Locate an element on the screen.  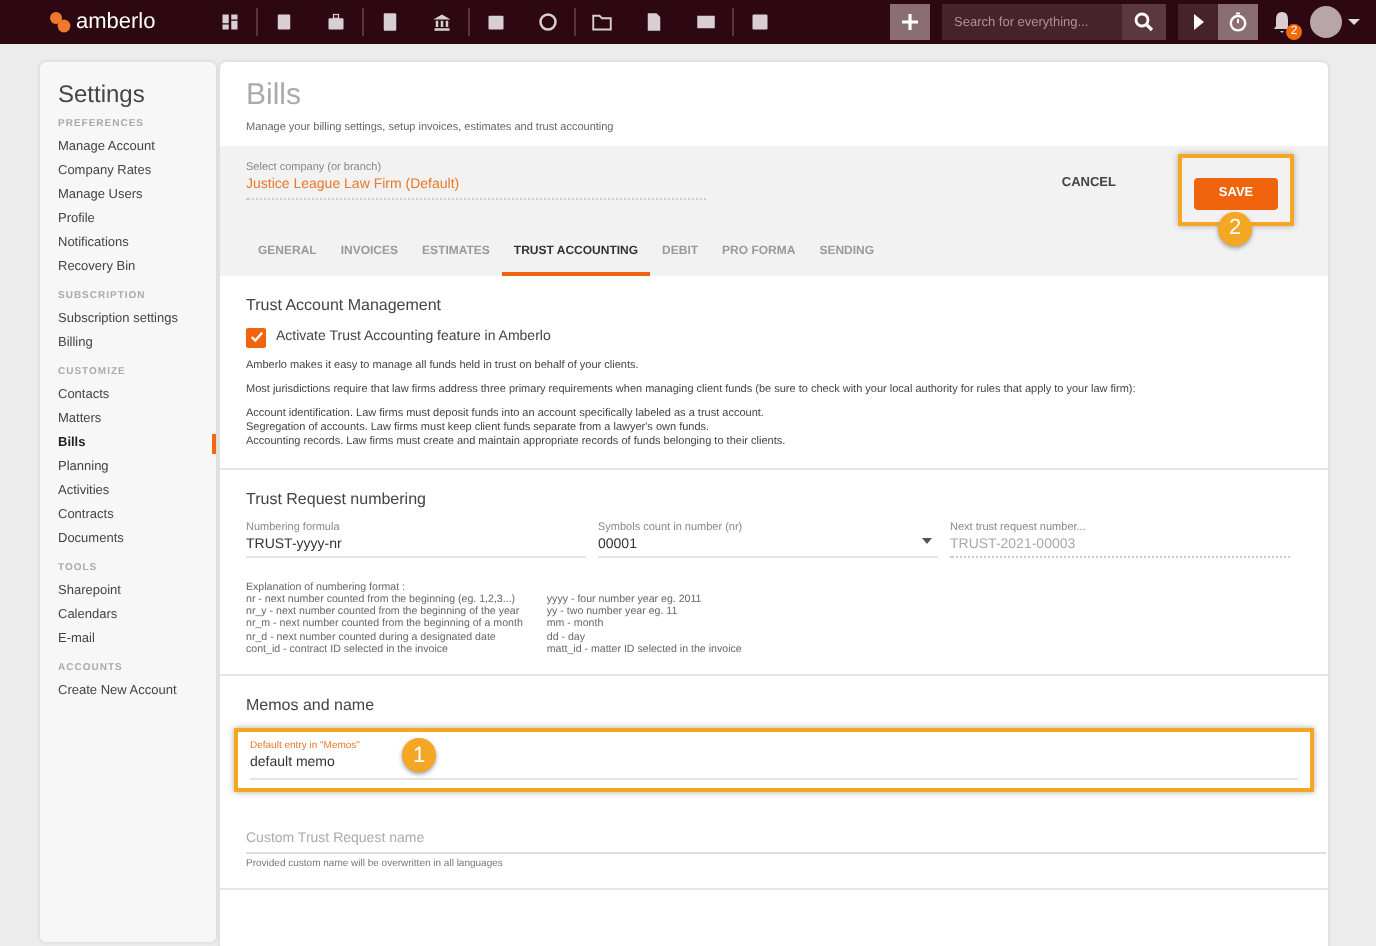
dashboard-icon is located at coordinates (229, 22).